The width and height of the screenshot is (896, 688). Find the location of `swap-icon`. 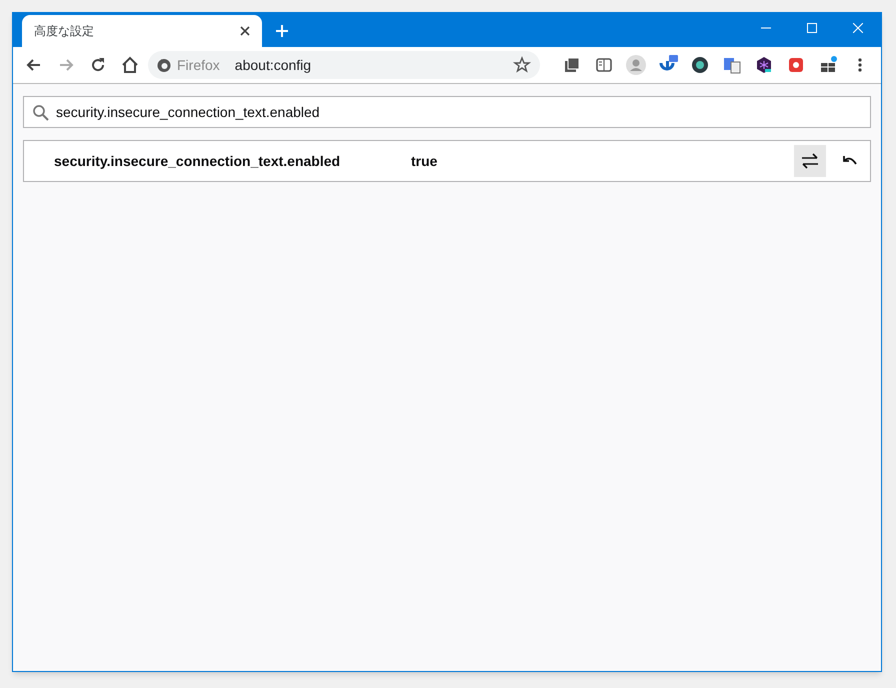

swap-icon is located at coordinates (810, 161).